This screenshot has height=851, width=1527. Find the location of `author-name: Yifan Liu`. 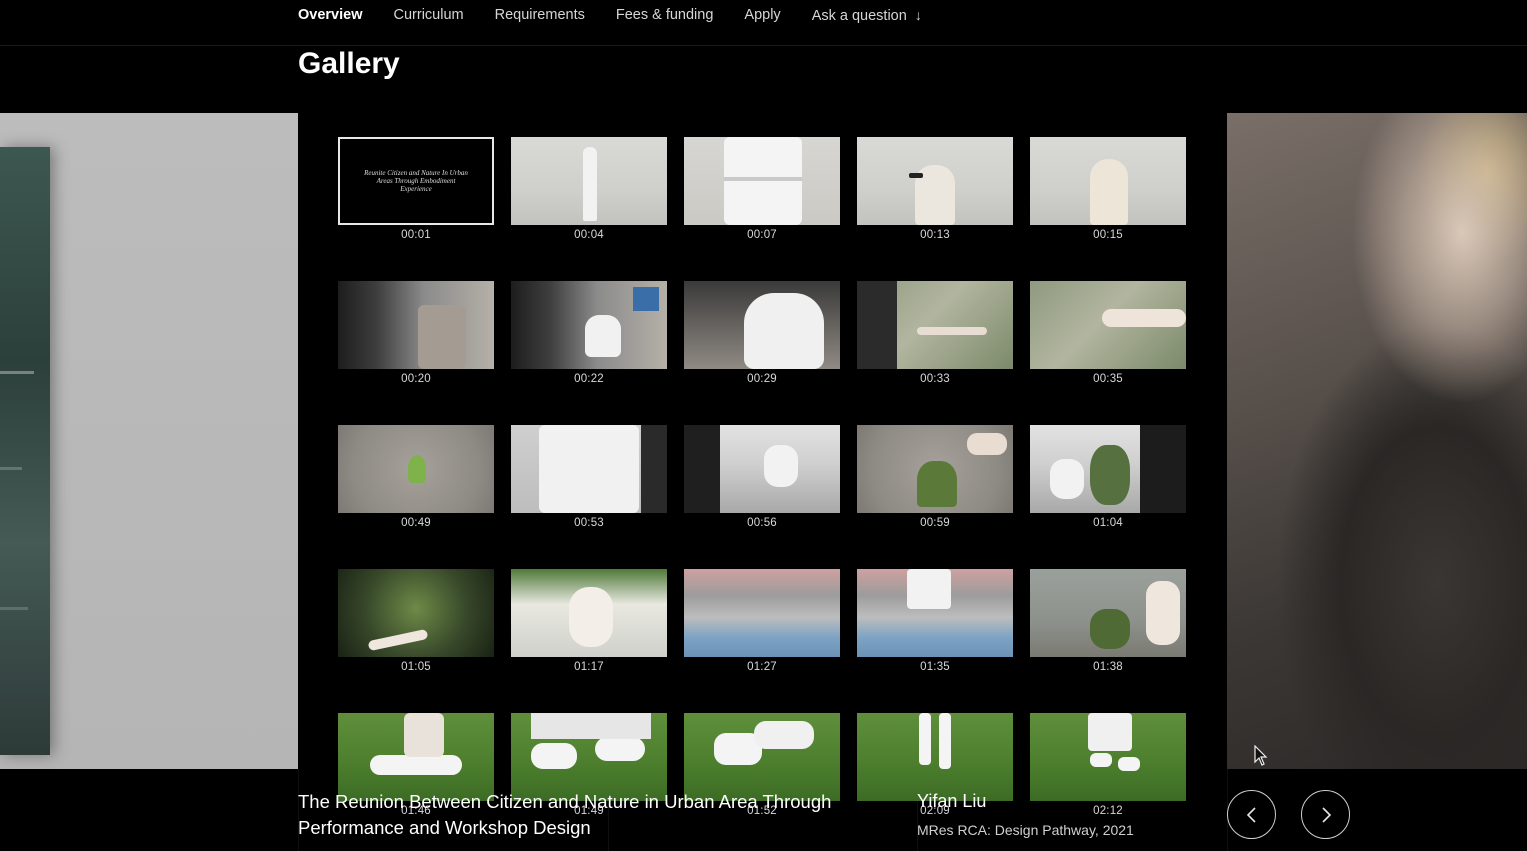

author-name: Yifan Liu is located at coordinates (952, 801).